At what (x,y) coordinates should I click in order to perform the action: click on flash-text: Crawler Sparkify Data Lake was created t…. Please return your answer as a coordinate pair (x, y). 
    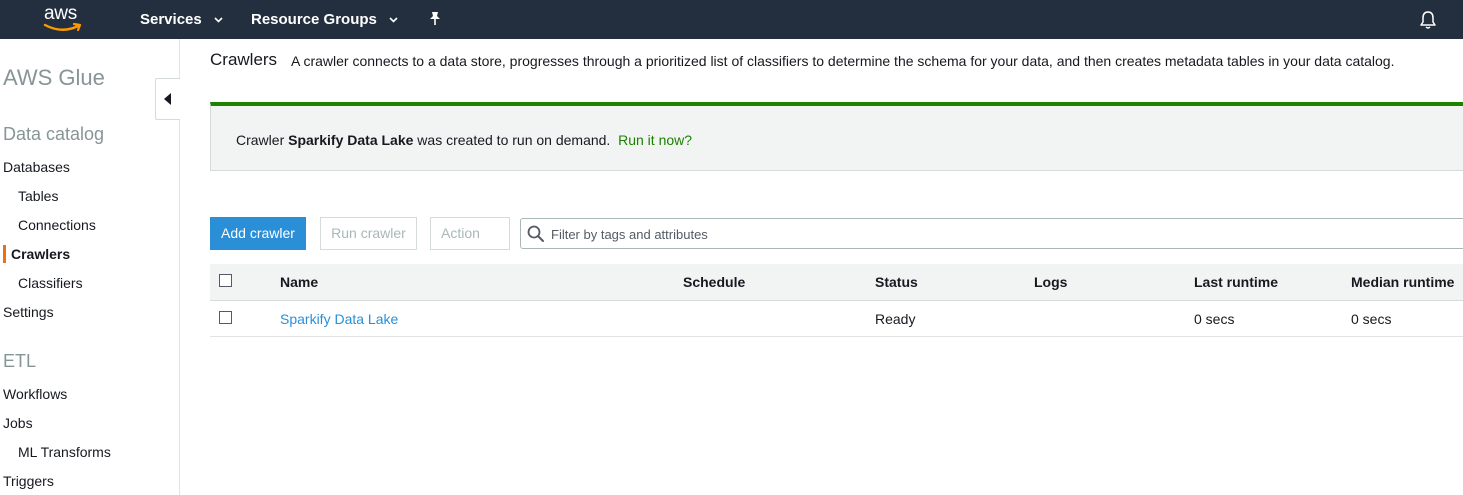
    Looking at the image, I should click on (464, 140).